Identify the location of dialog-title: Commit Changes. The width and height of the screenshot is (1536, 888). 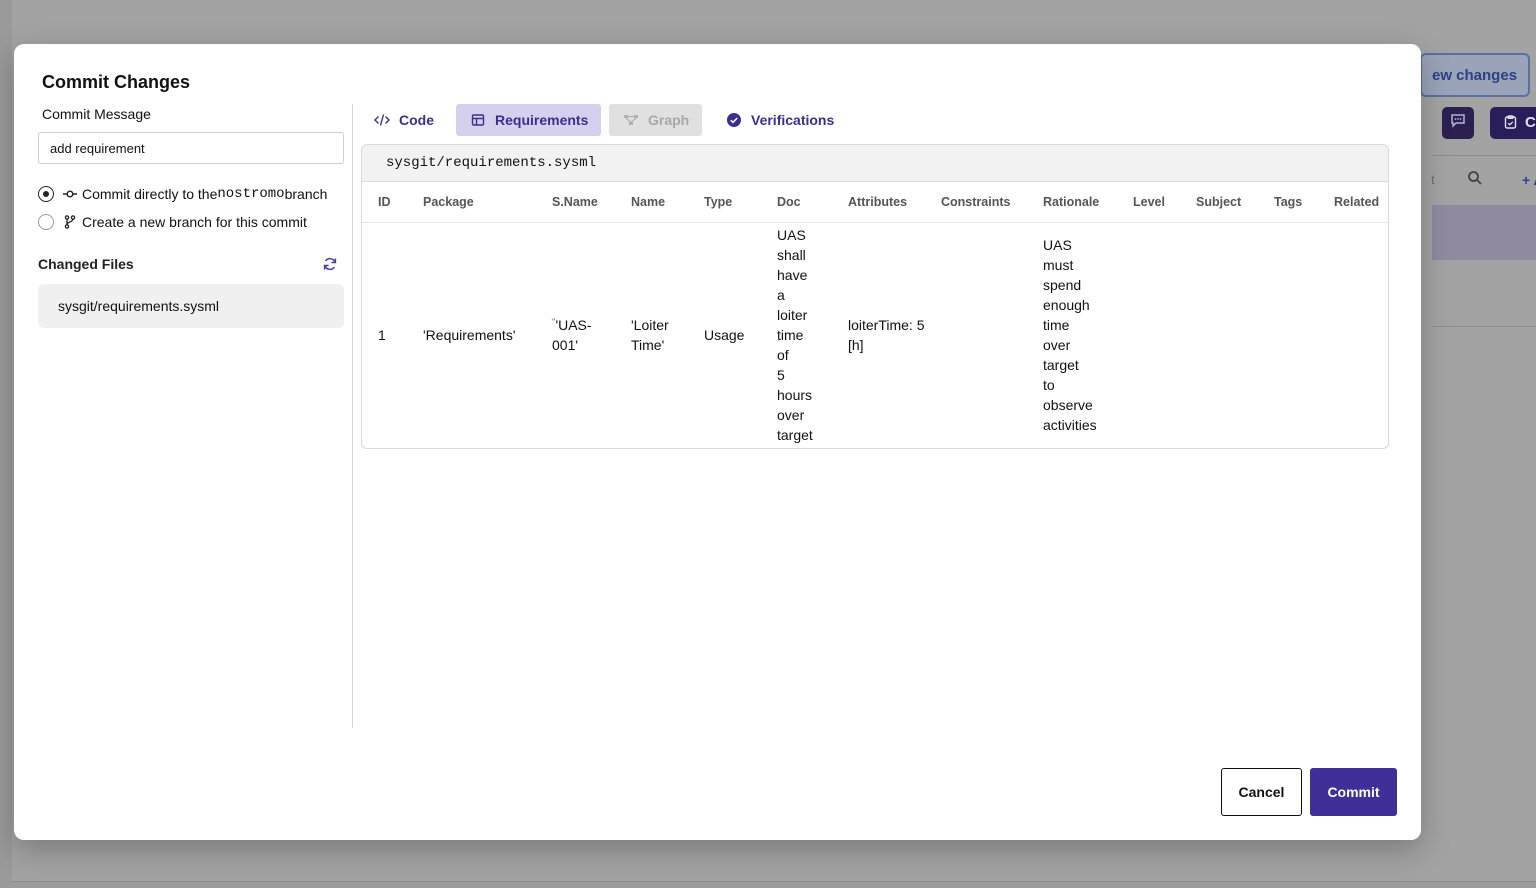
(116, 82).